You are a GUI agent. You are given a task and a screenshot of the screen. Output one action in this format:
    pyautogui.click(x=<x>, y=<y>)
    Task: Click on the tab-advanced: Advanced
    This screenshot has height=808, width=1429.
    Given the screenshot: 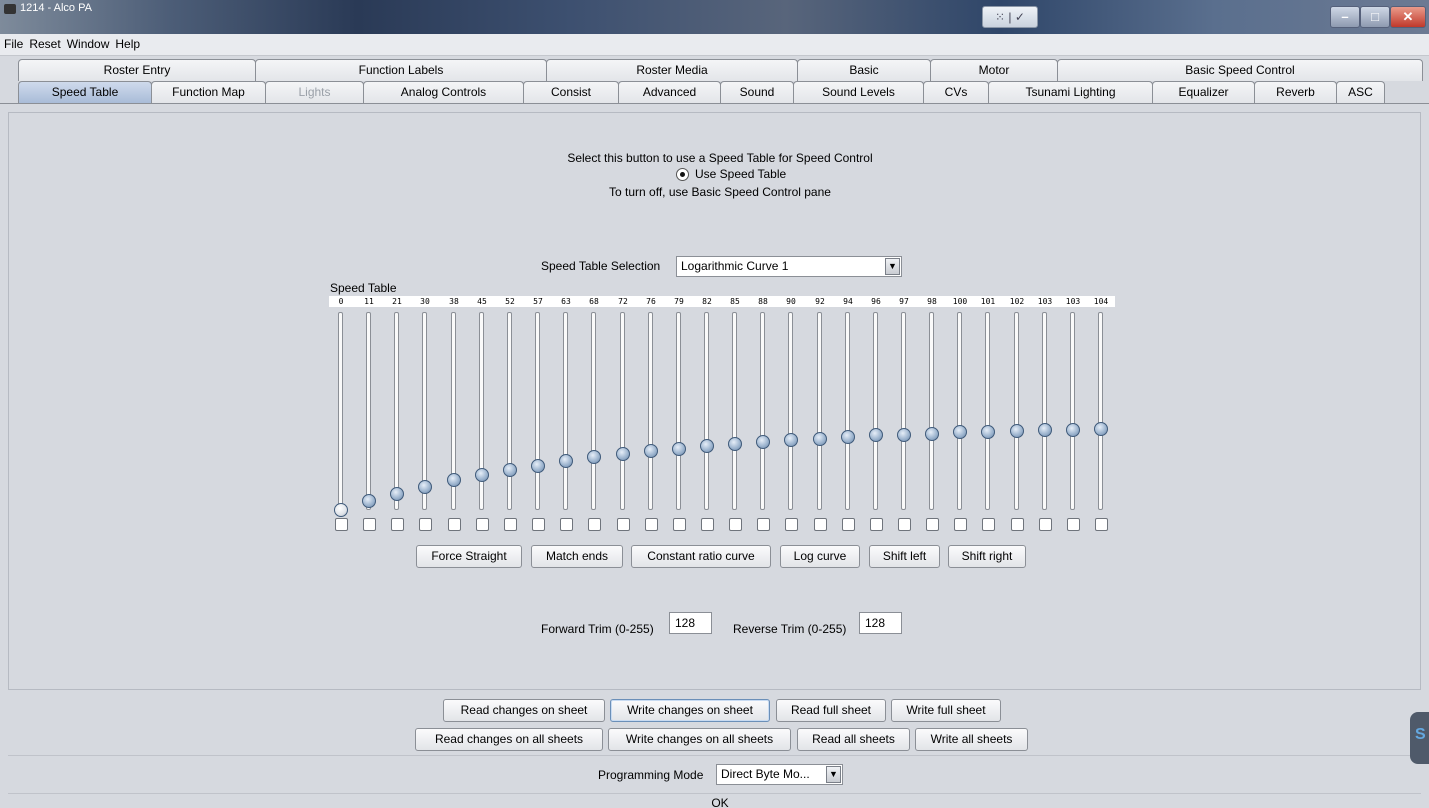 What is the action you would take?
    pyautogui.click(x=669, y=92)
    